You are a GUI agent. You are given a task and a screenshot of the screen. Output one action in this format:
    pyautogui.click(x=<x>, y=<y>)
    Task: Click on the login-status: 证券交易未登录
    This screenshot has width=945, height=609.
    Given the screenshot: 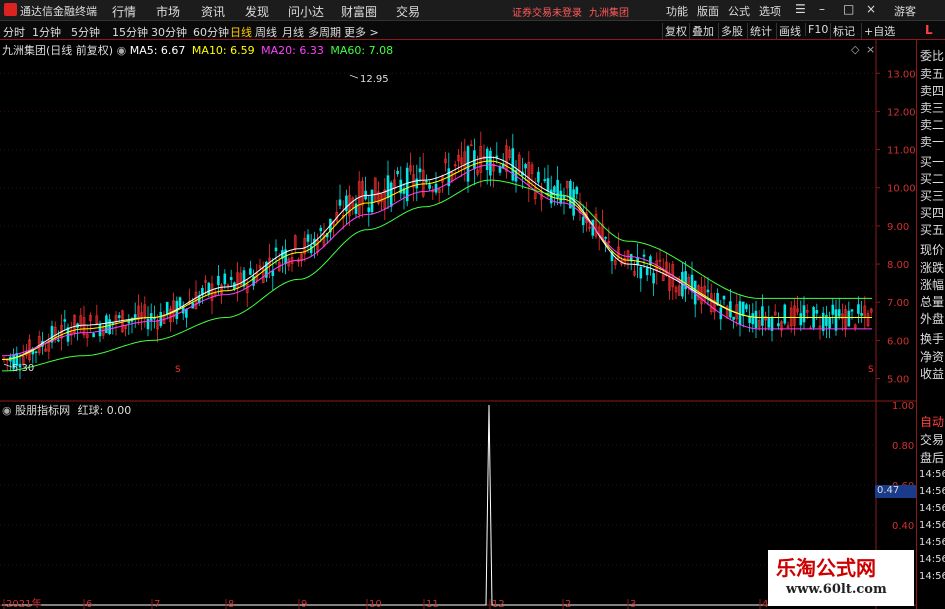 What is the action you would take?
    pyautogui.click(x=547, y=11)
    